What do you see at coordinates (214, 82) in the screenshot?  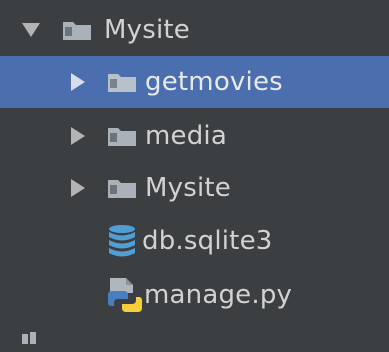 I see `tree-node-label: getmovies` at bounding box center [214, 82].